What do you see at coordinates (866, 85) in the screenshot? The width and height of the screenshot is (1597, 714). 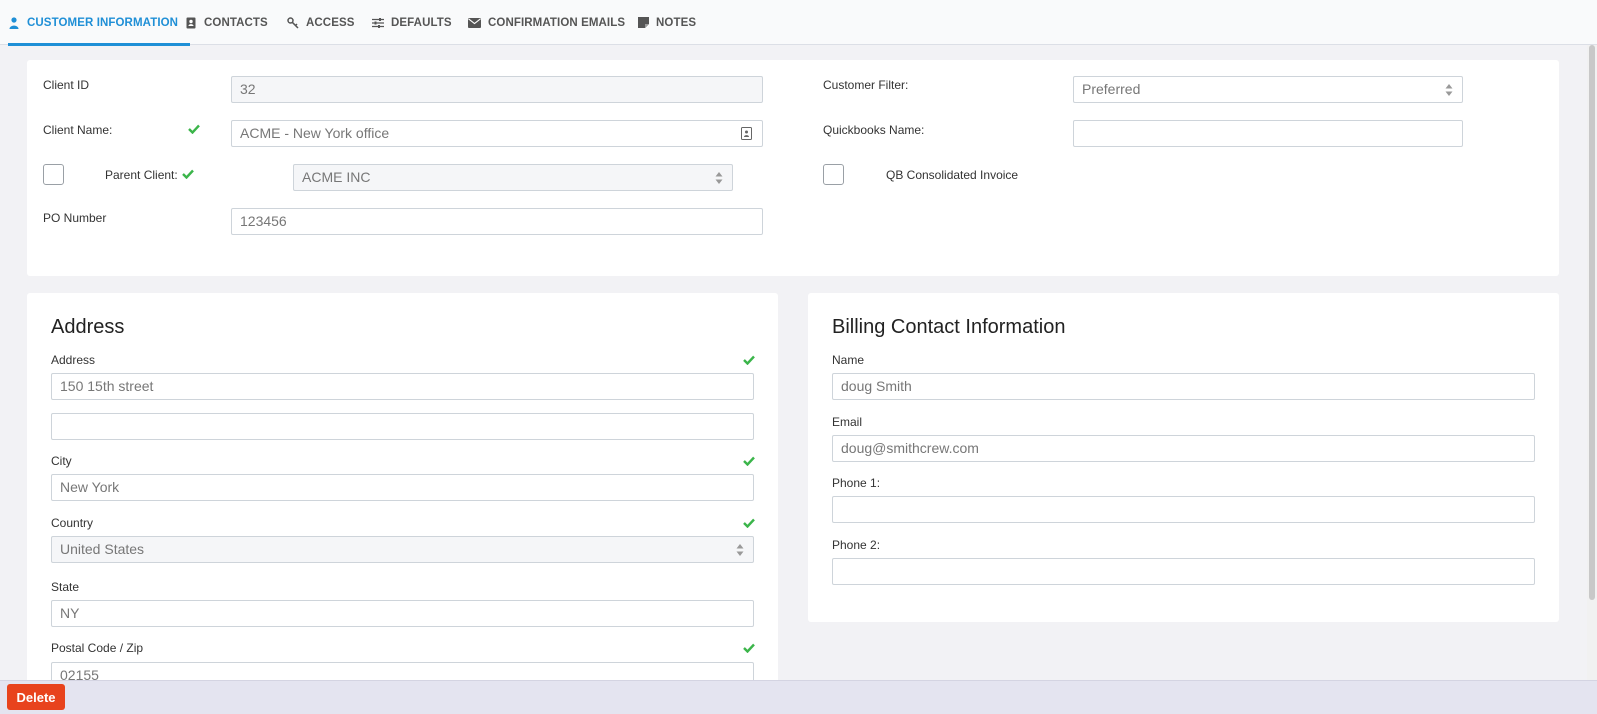 I see `customer-filter-label: Customer Filter:` at bounding box center [866, 85].